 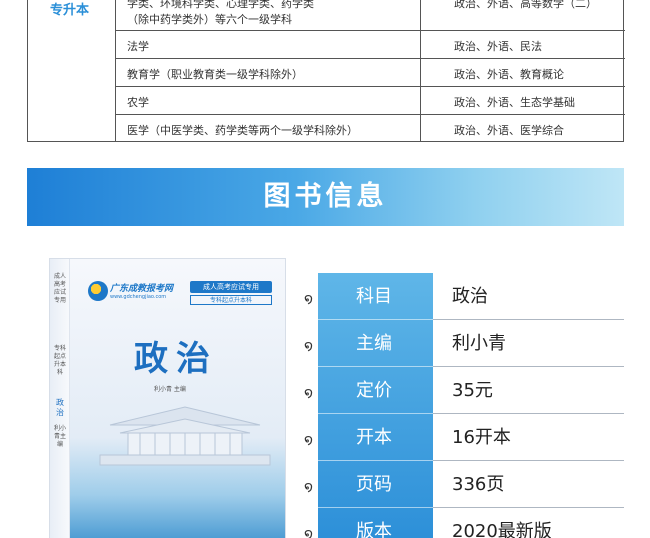 What do you see at coordinates (231, 300) in the screenshot?
I see `level-badge: 专科起点升本科` at bounding box center [231, 300].